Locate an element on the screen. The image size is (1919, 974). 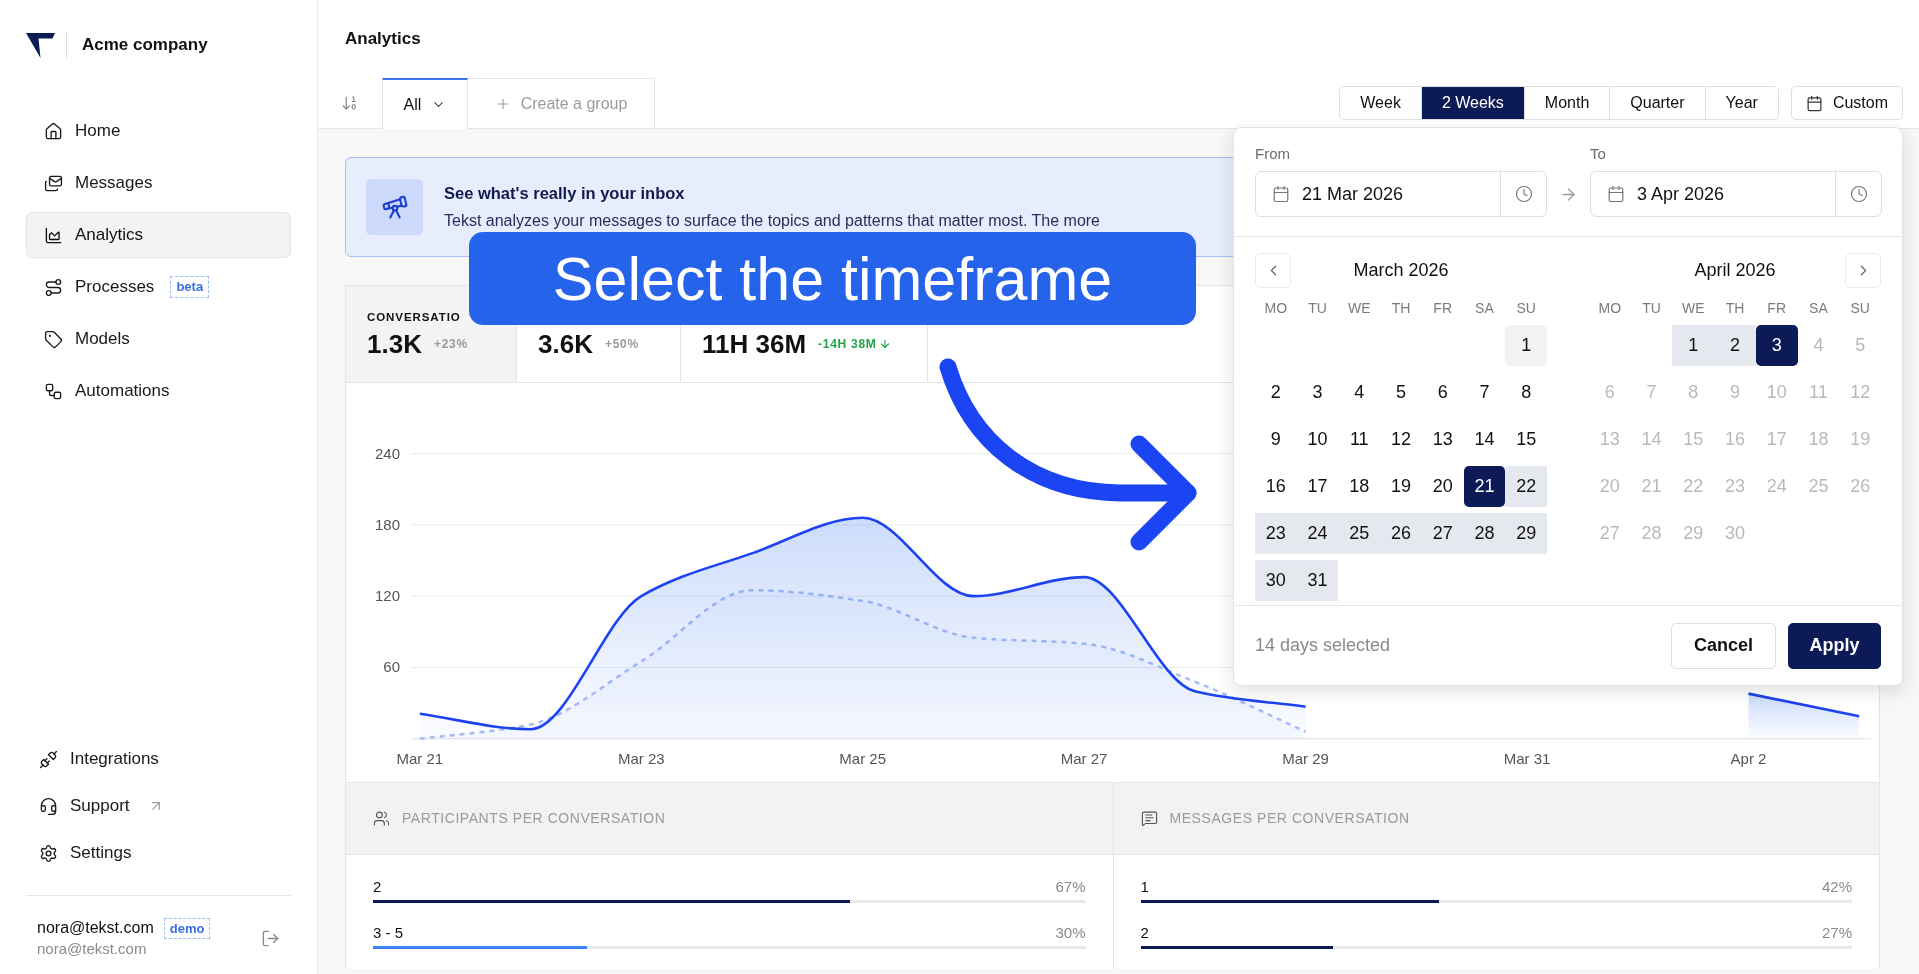
metric-label: CONVERSATIO is located at coordinates (414, 317).